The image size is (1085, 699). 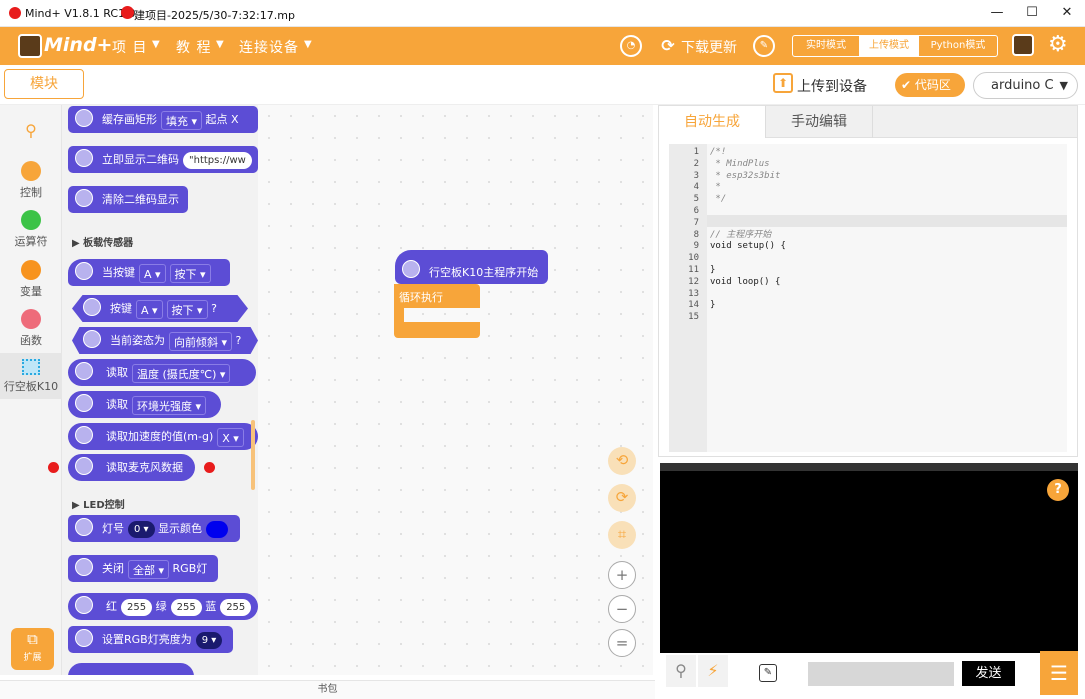 What do you see at coordinates (217, 160) in the screenshot?
I see `text-input: "https://ww` at bounding box center [217, 160].